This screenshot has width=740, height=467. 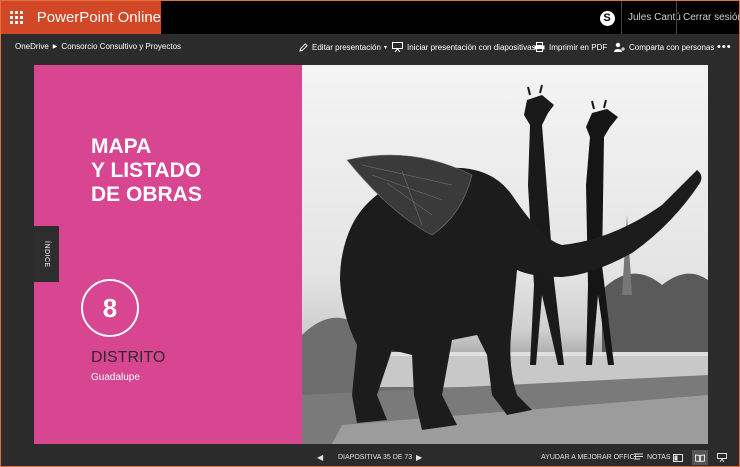 I want to click on slide-title-line: Y LISTADO, so click(x=146, y=170).